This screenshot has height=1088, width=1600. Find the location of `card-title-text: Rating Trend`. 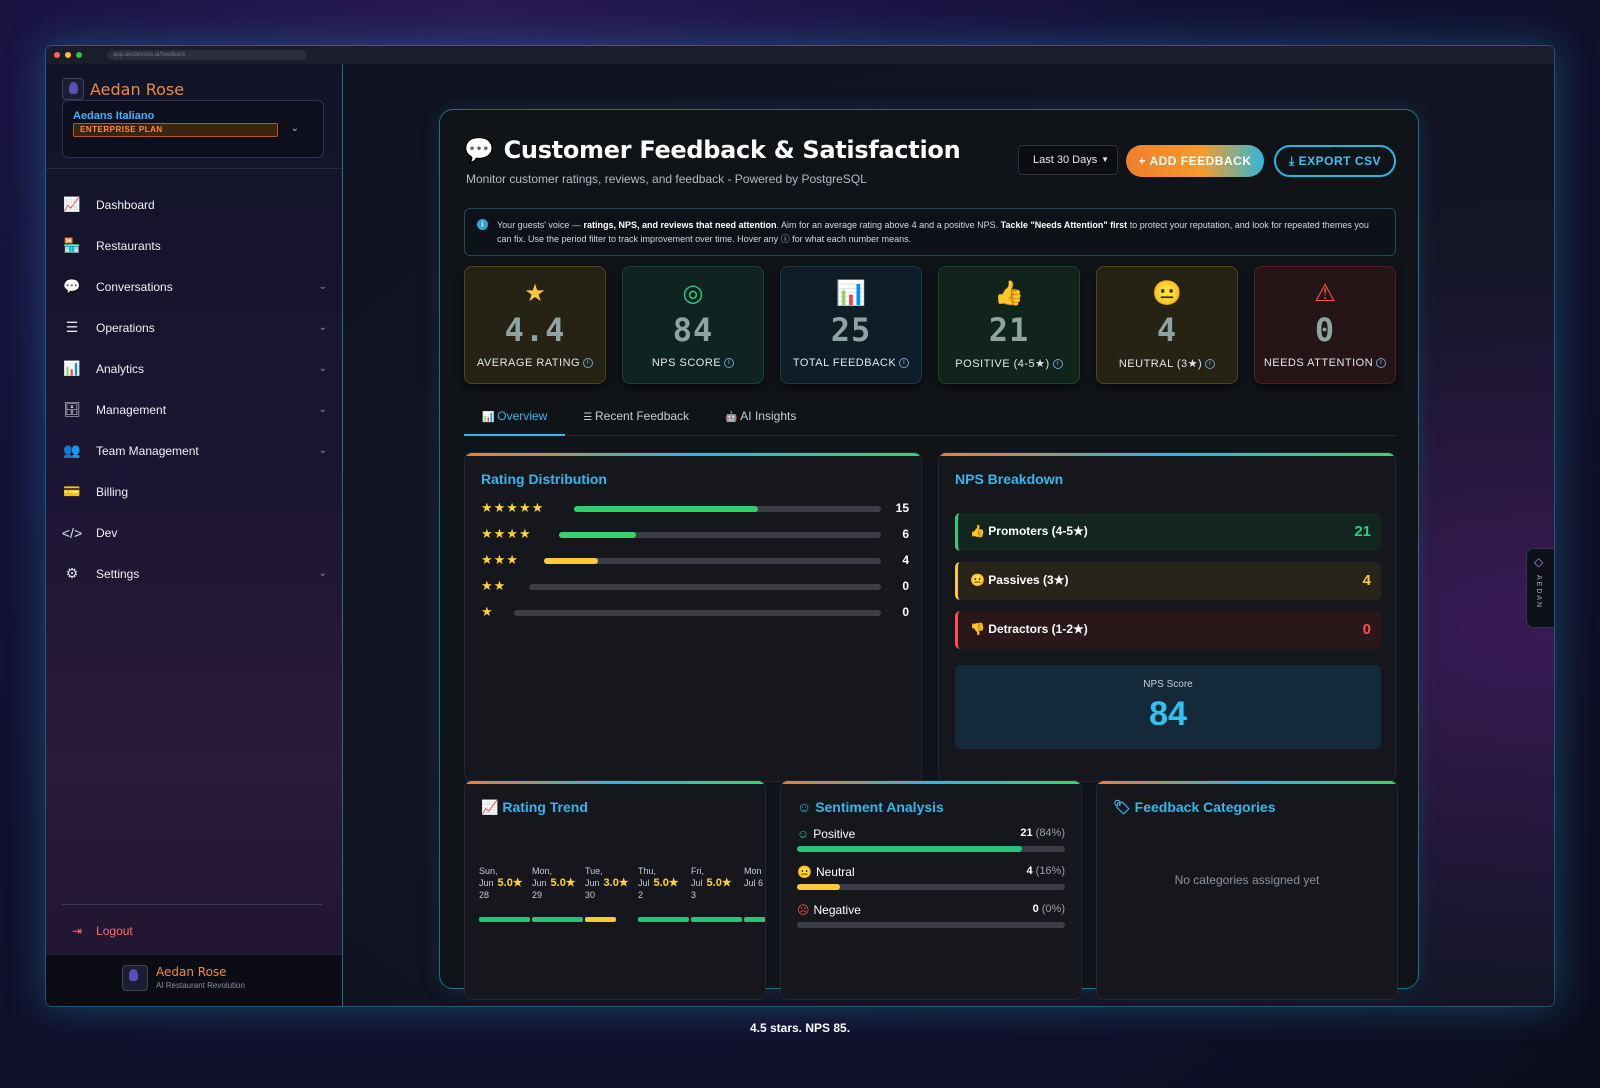

card-title-text: Rating Trend is located at coordinates (545, 807).